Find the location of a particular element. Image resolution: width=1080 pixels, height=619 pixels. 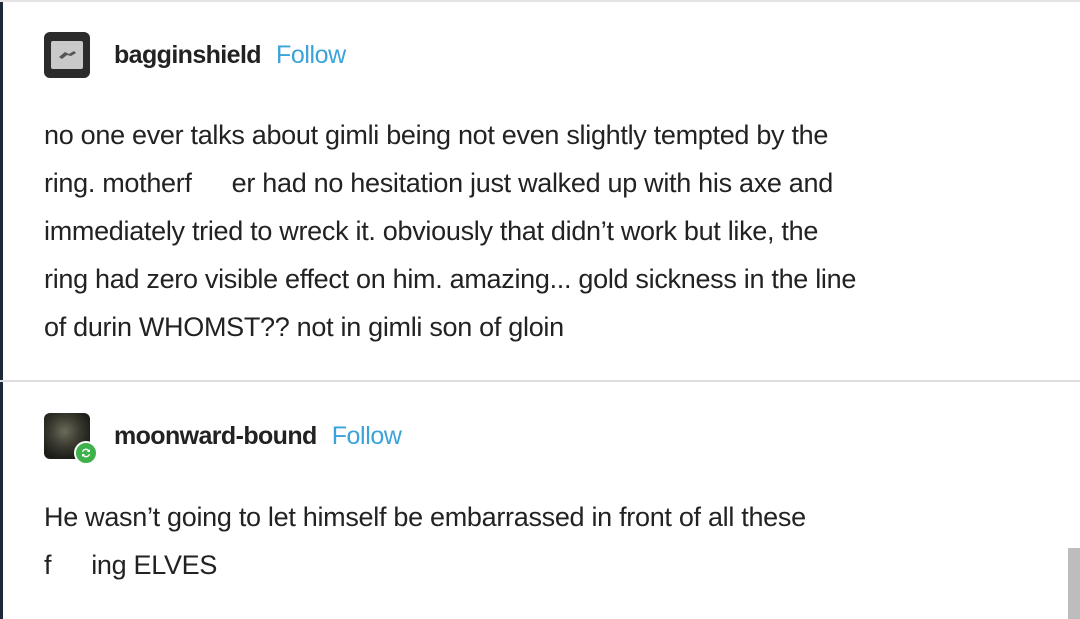

username: bagginshield is located at coordinates (188, 55).